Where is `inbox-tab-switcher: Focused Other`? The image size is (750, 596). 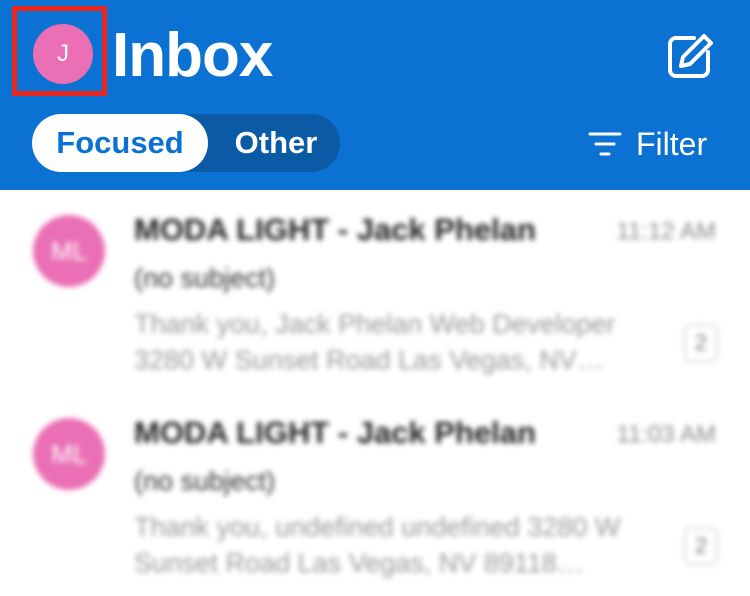 inbox-tab-switcher: Focused Other is located at coordinates (186, 143).